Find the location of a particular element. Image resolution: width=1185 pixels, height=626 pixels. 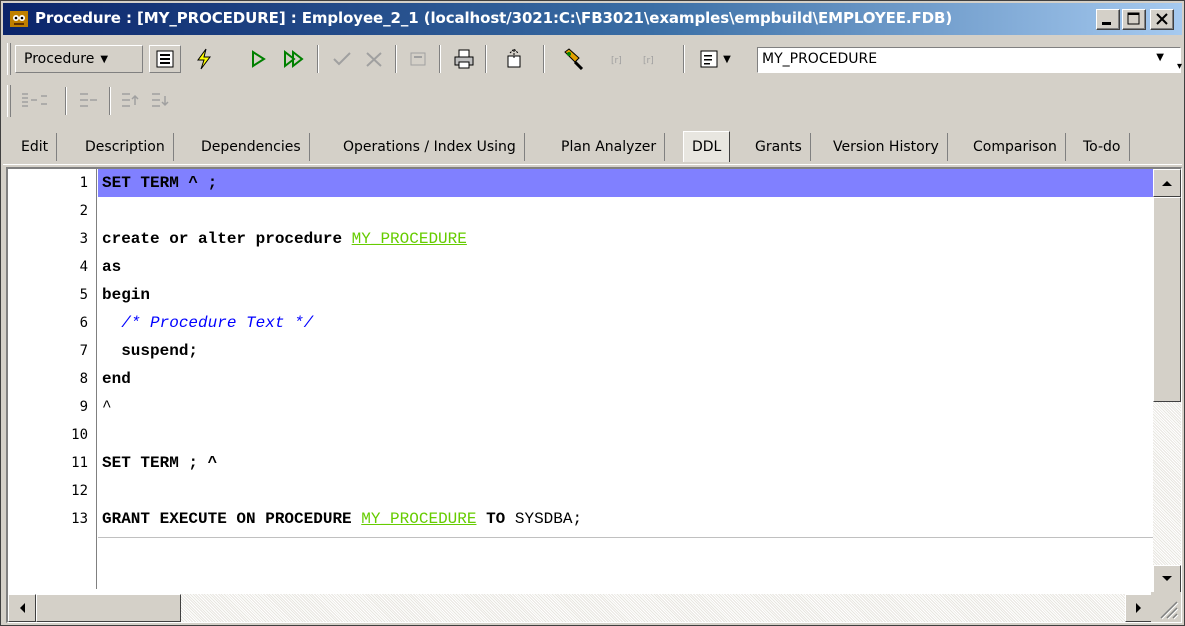

resize-grip-icon is located at coordinates (1166, 607).